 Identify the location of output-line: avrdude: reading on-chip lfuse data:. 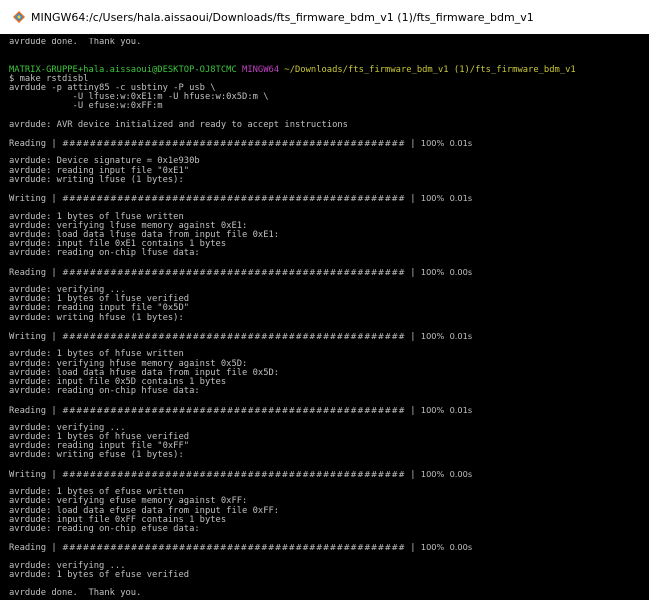
(104, 253).